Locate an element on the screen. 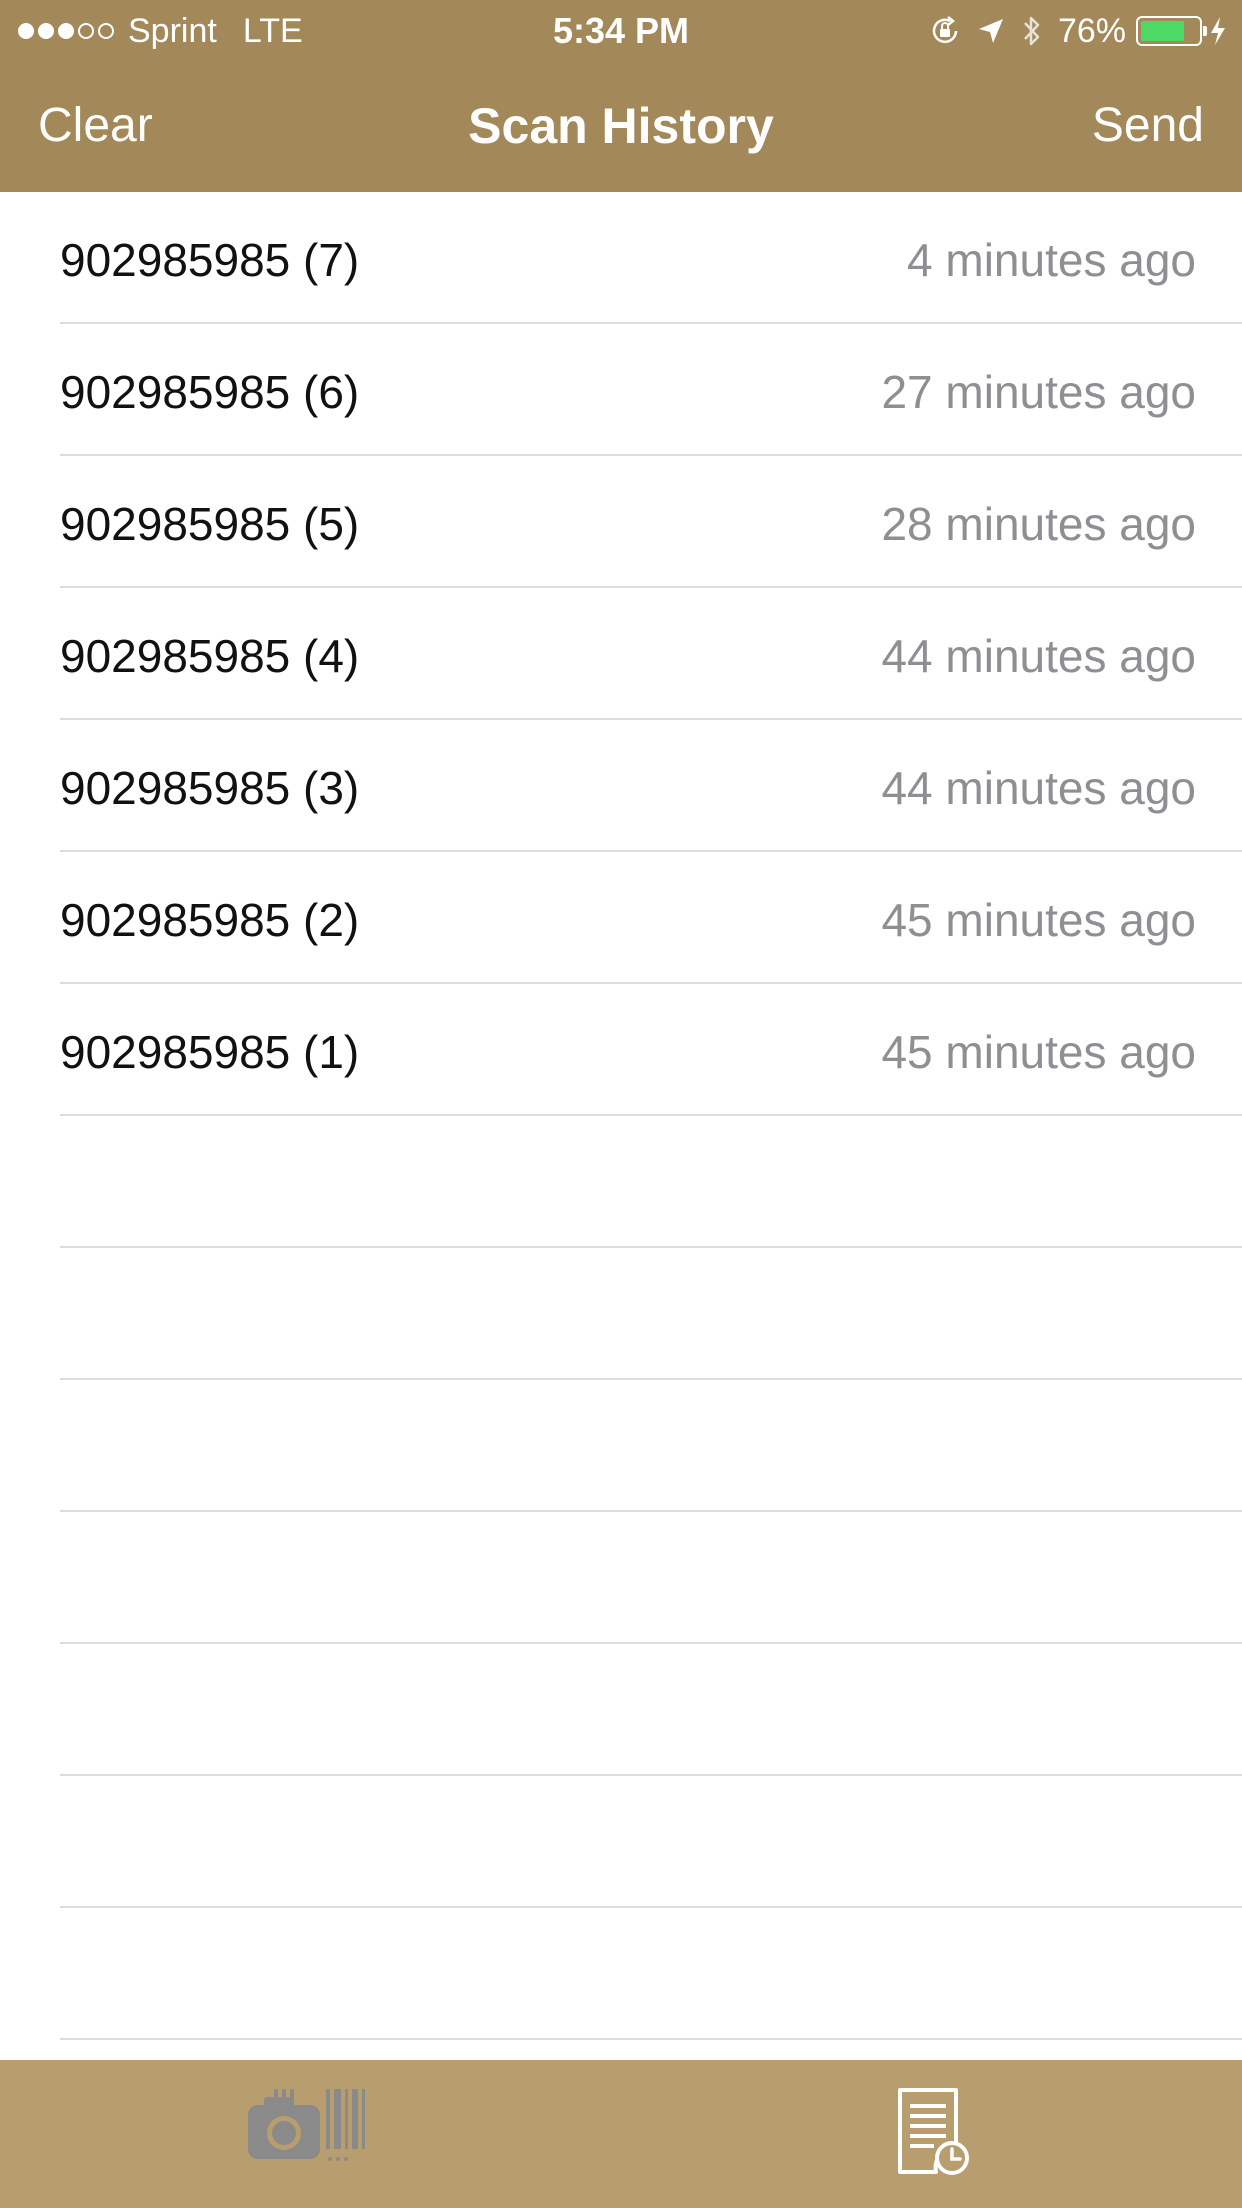 The height and width of the screenshot is (2208, 1242). scan-row: 902985985 (2) 45 minutes ago is located at coordinates (651, 918).